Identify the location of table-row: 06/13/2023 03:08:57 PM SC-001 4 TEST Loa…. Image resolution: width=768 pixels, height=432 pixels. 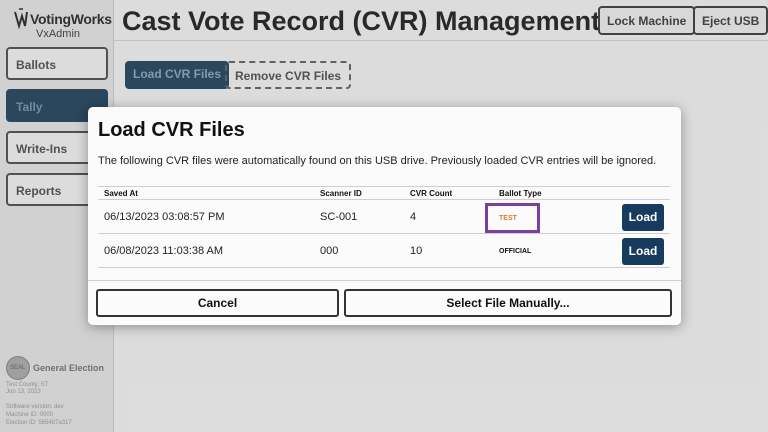
(384, 217).